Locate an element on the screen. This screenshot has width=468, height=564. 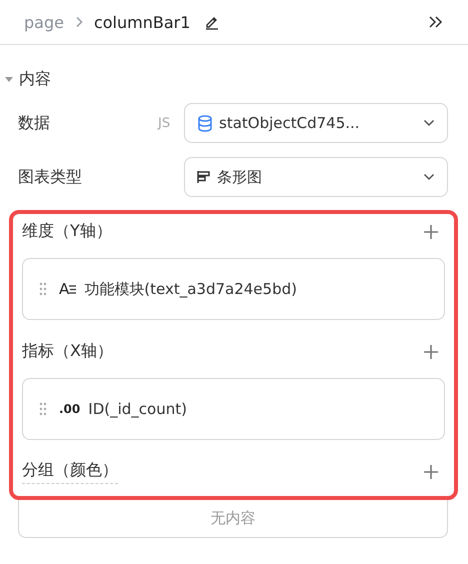
group-title: 维度（Y轴） is located at coordinates (67, 231).